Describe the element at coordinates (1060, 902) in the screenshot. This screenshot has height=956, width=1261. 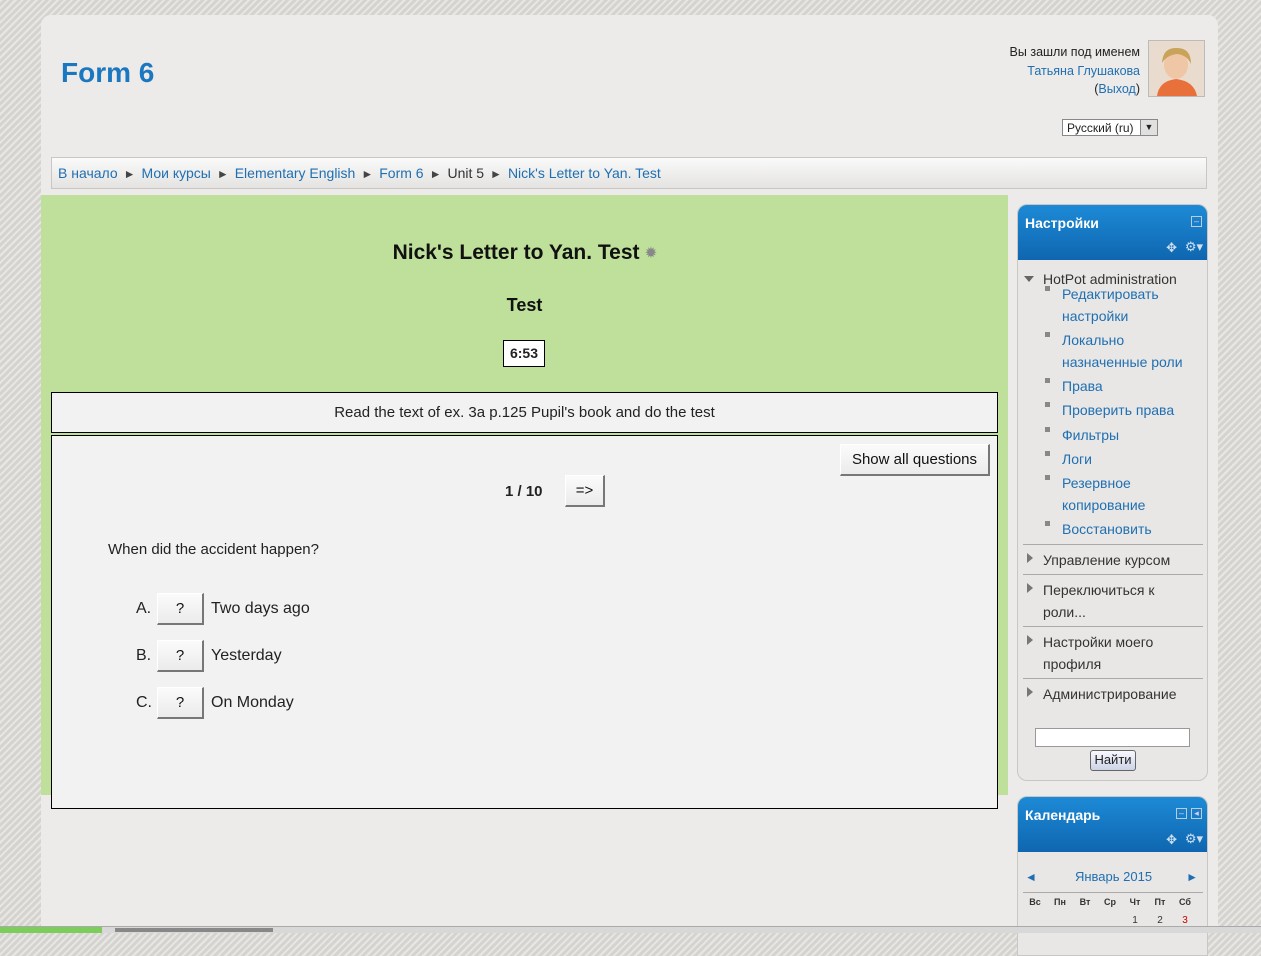
I see `calendar-weekday: Пн` at that location.